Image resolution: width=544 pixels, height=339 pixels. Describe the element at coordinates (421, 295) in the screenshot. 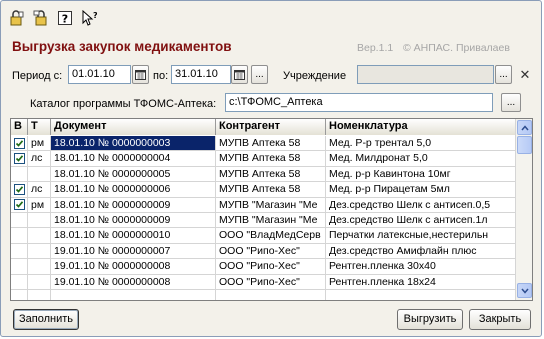

I see `nomenclature-cell` at that location.